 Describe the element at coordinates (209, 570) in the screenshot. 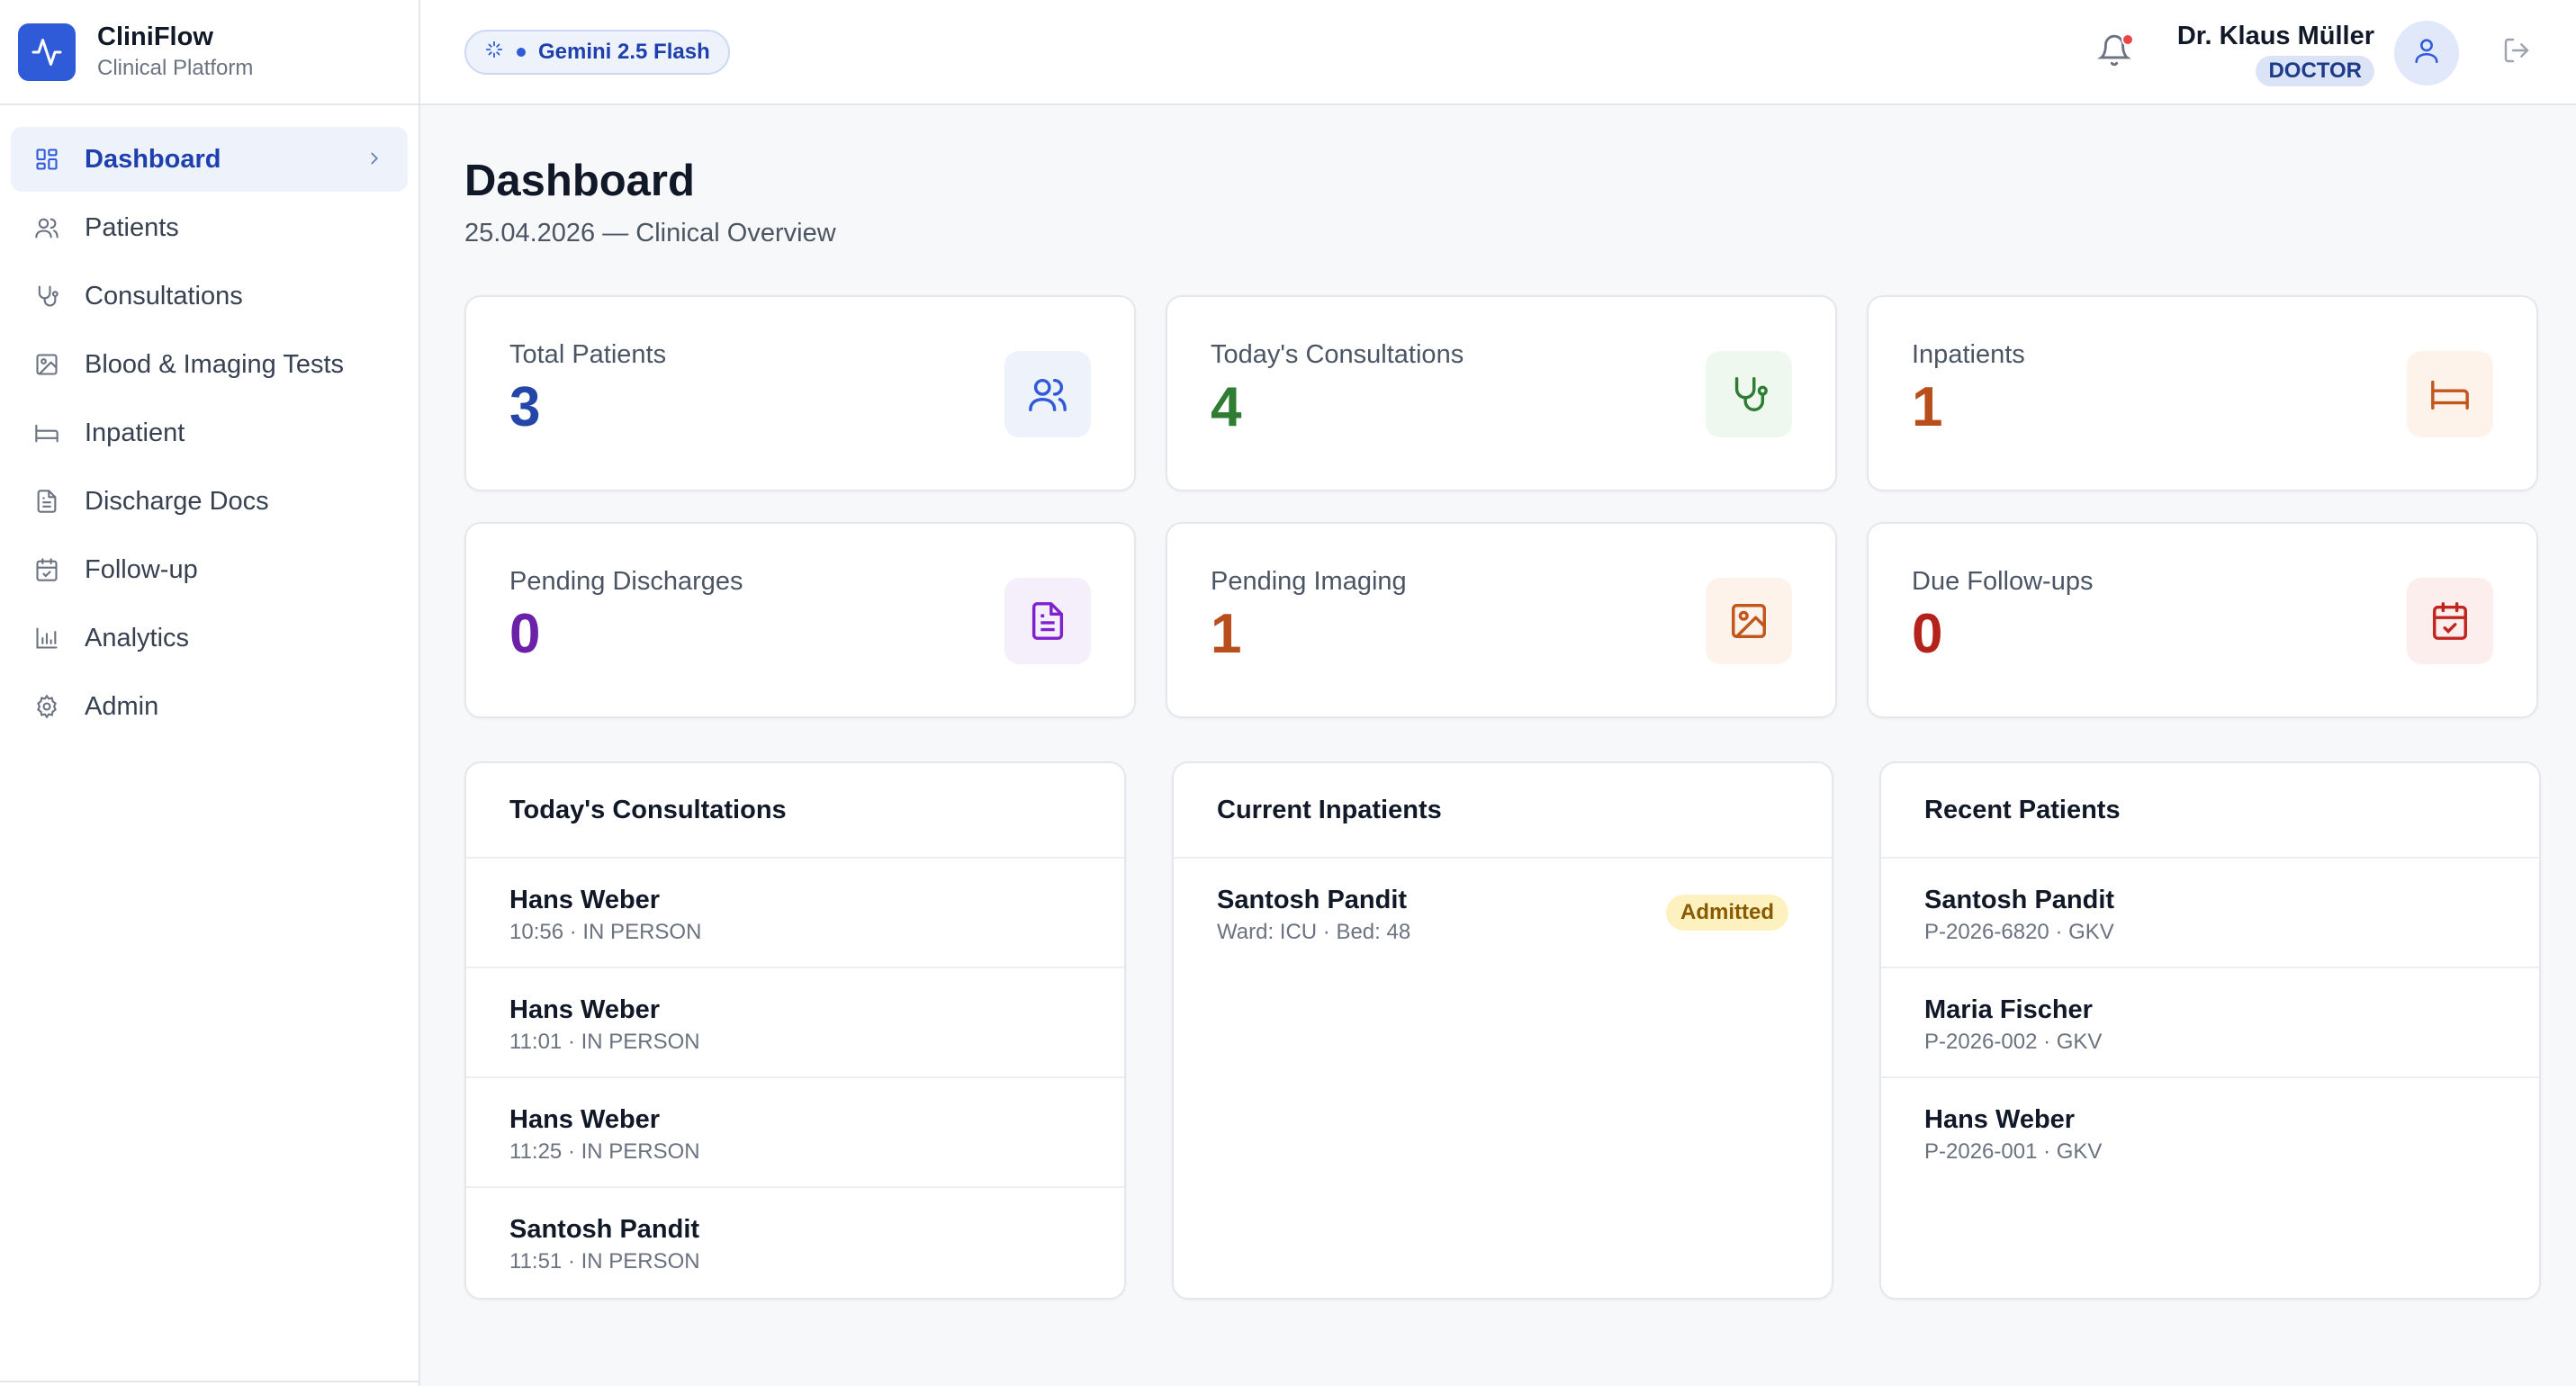

I see `sidebar-item-follow-up: Follow-up` at that location.